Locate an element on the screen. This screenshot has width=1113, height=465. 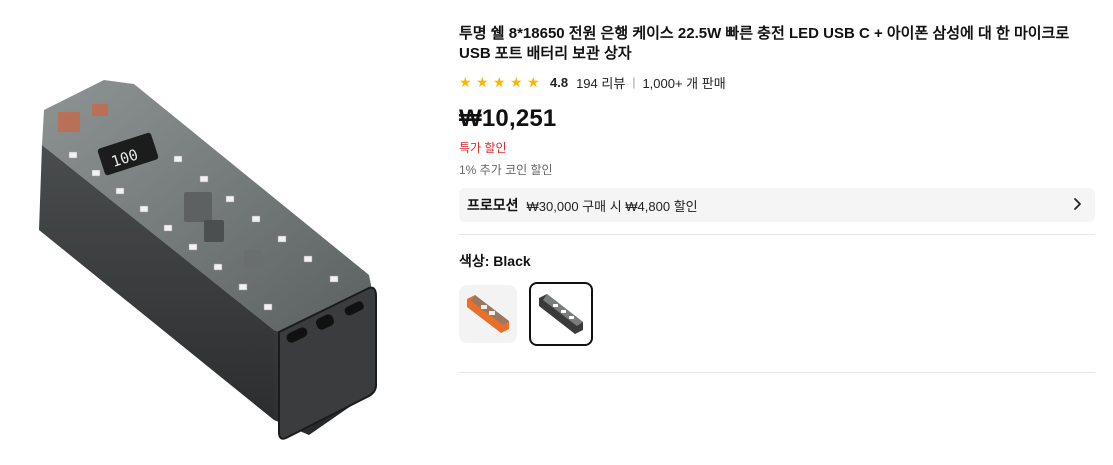
chevron-right-icon is located at coordinates (1077, 204).